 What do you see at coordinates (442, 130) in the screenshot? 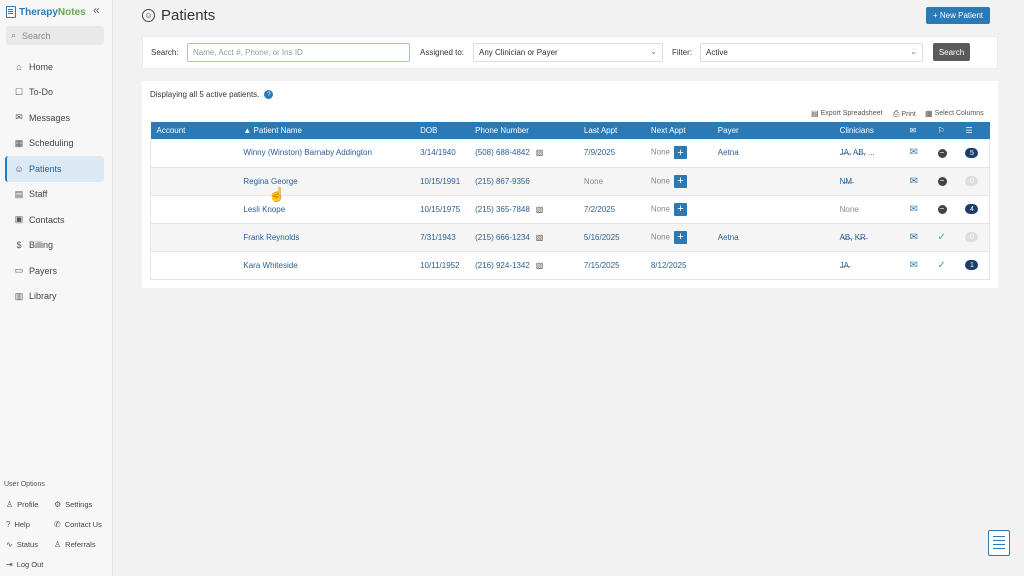
I see `col-dob: DOB` at bounding box center [442, 130].